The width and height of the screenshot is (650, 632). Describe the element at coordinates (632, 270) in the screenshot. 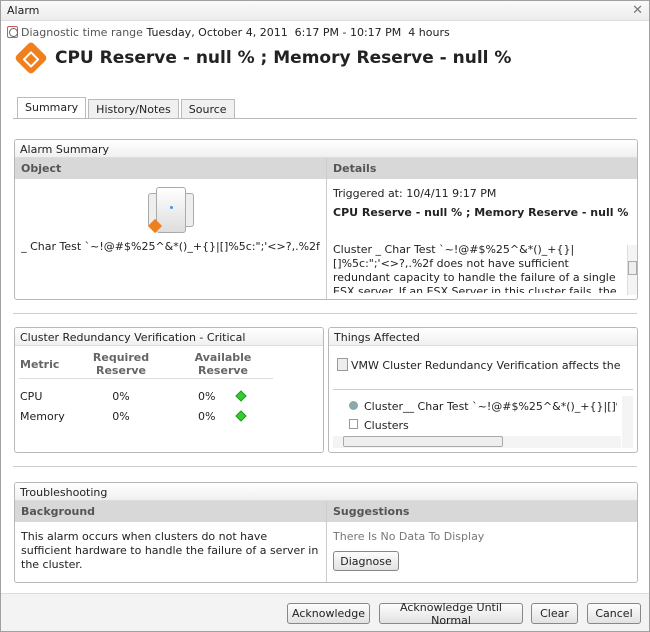

I see `details-scrollbar` at that location.